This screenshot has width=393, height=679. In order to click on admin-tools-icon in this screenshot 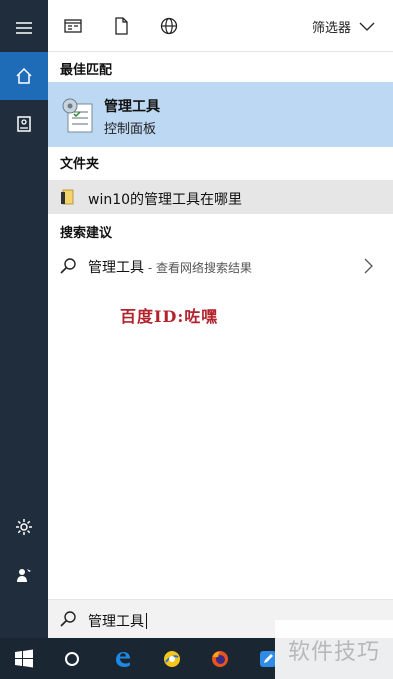, I will do `click(77, 115)`.